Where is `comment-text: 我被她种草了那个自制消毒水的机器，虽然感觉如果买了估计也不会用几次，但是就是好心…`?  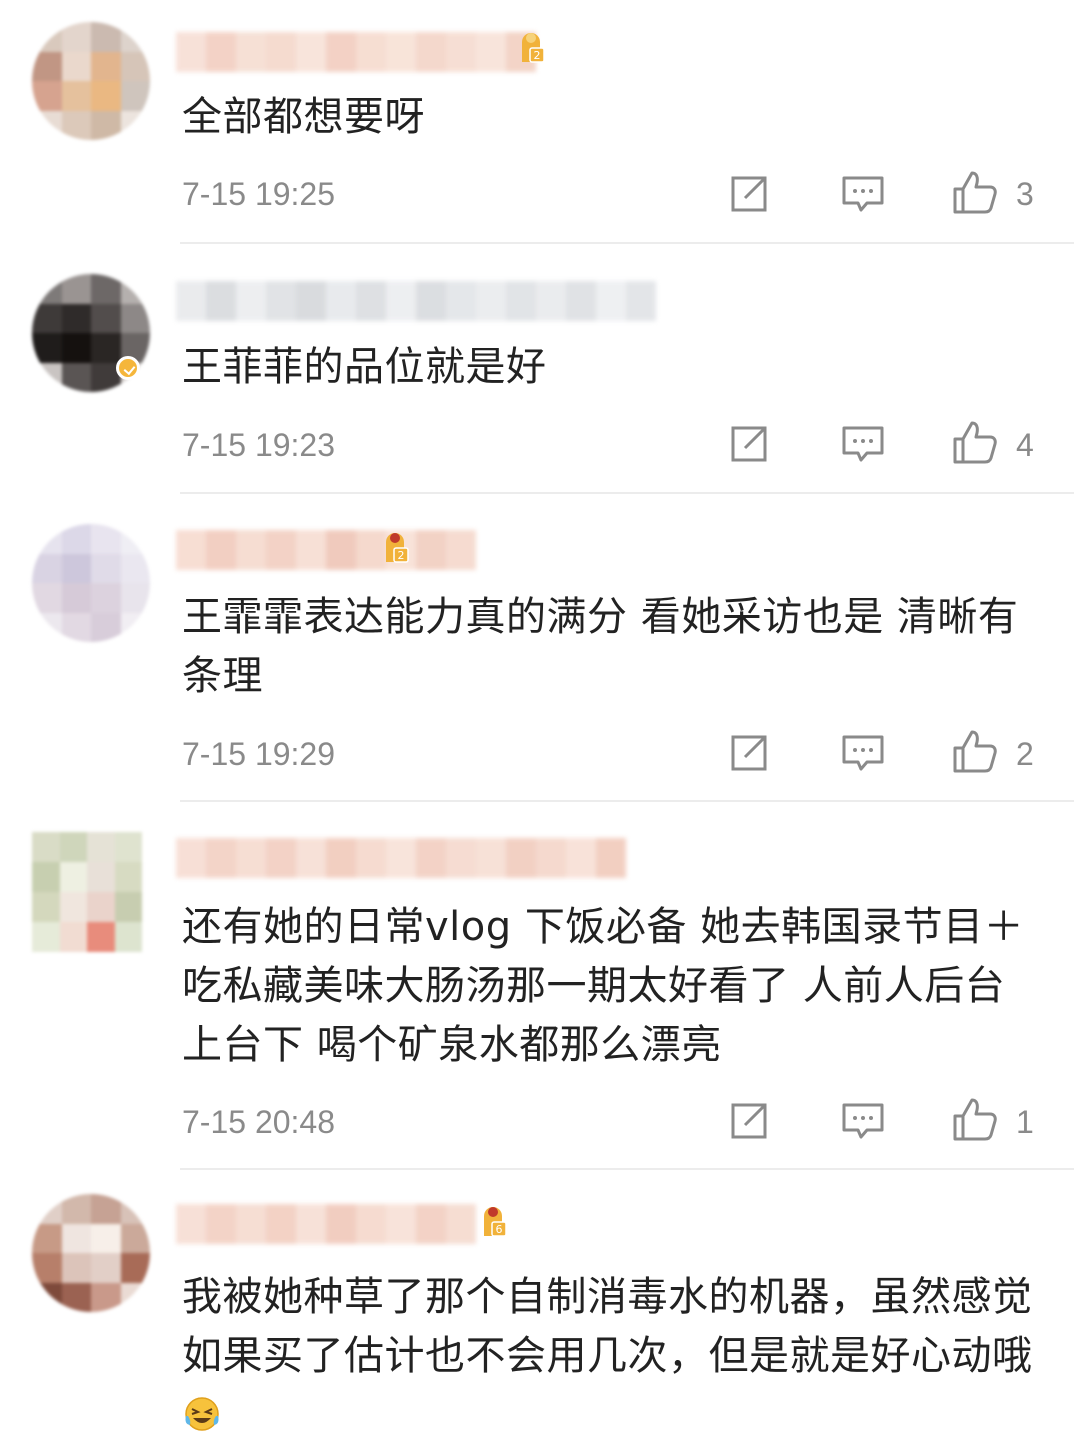
comment-text: 我被她种草了那个自制消毒水的机器，虽然感觉如果买了估计也不会用几次，但是就是好心… is located at coordinates (612, 1356).